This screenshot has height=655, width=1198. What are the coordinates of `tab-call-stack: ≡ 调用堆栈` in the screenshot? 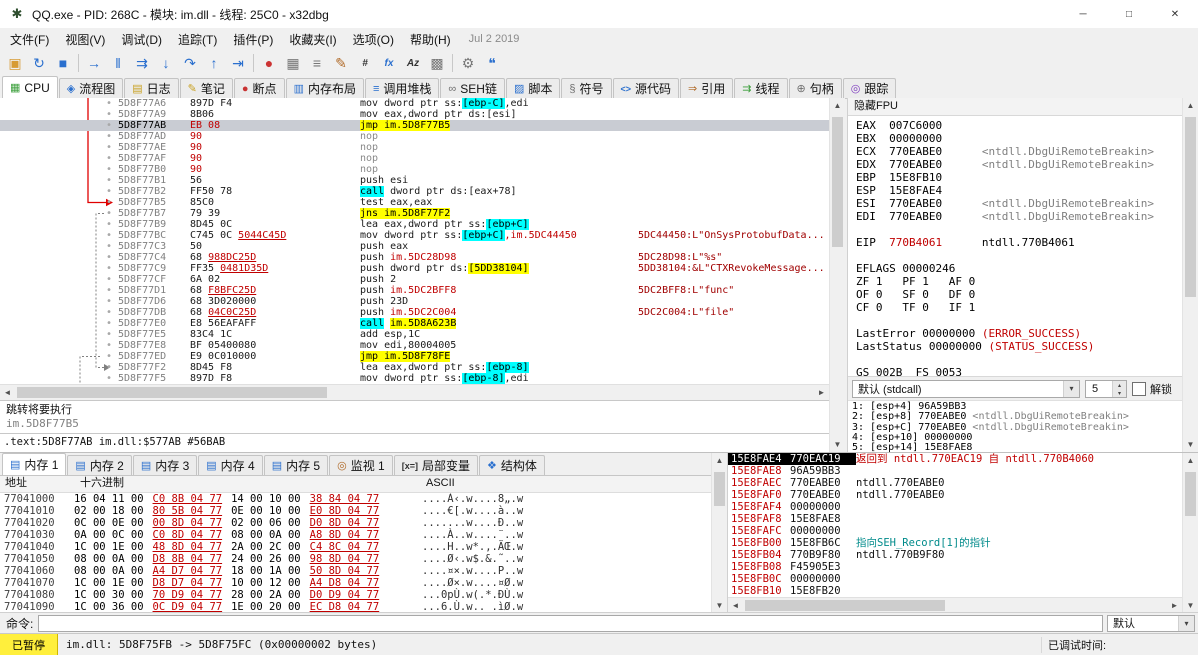 It's located at (402, 88).